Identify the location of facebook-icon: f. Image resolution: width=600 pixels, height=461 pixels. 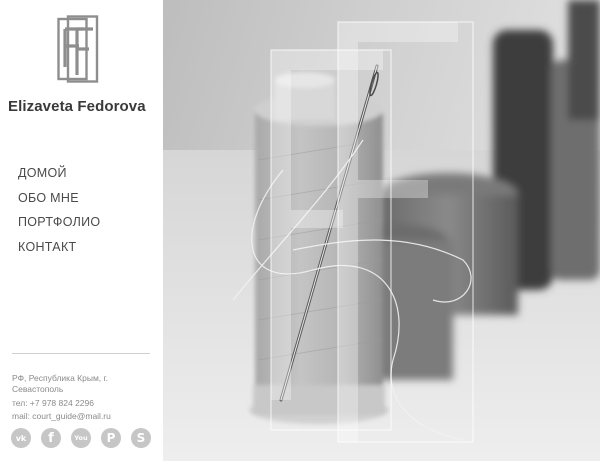
(51, 438).